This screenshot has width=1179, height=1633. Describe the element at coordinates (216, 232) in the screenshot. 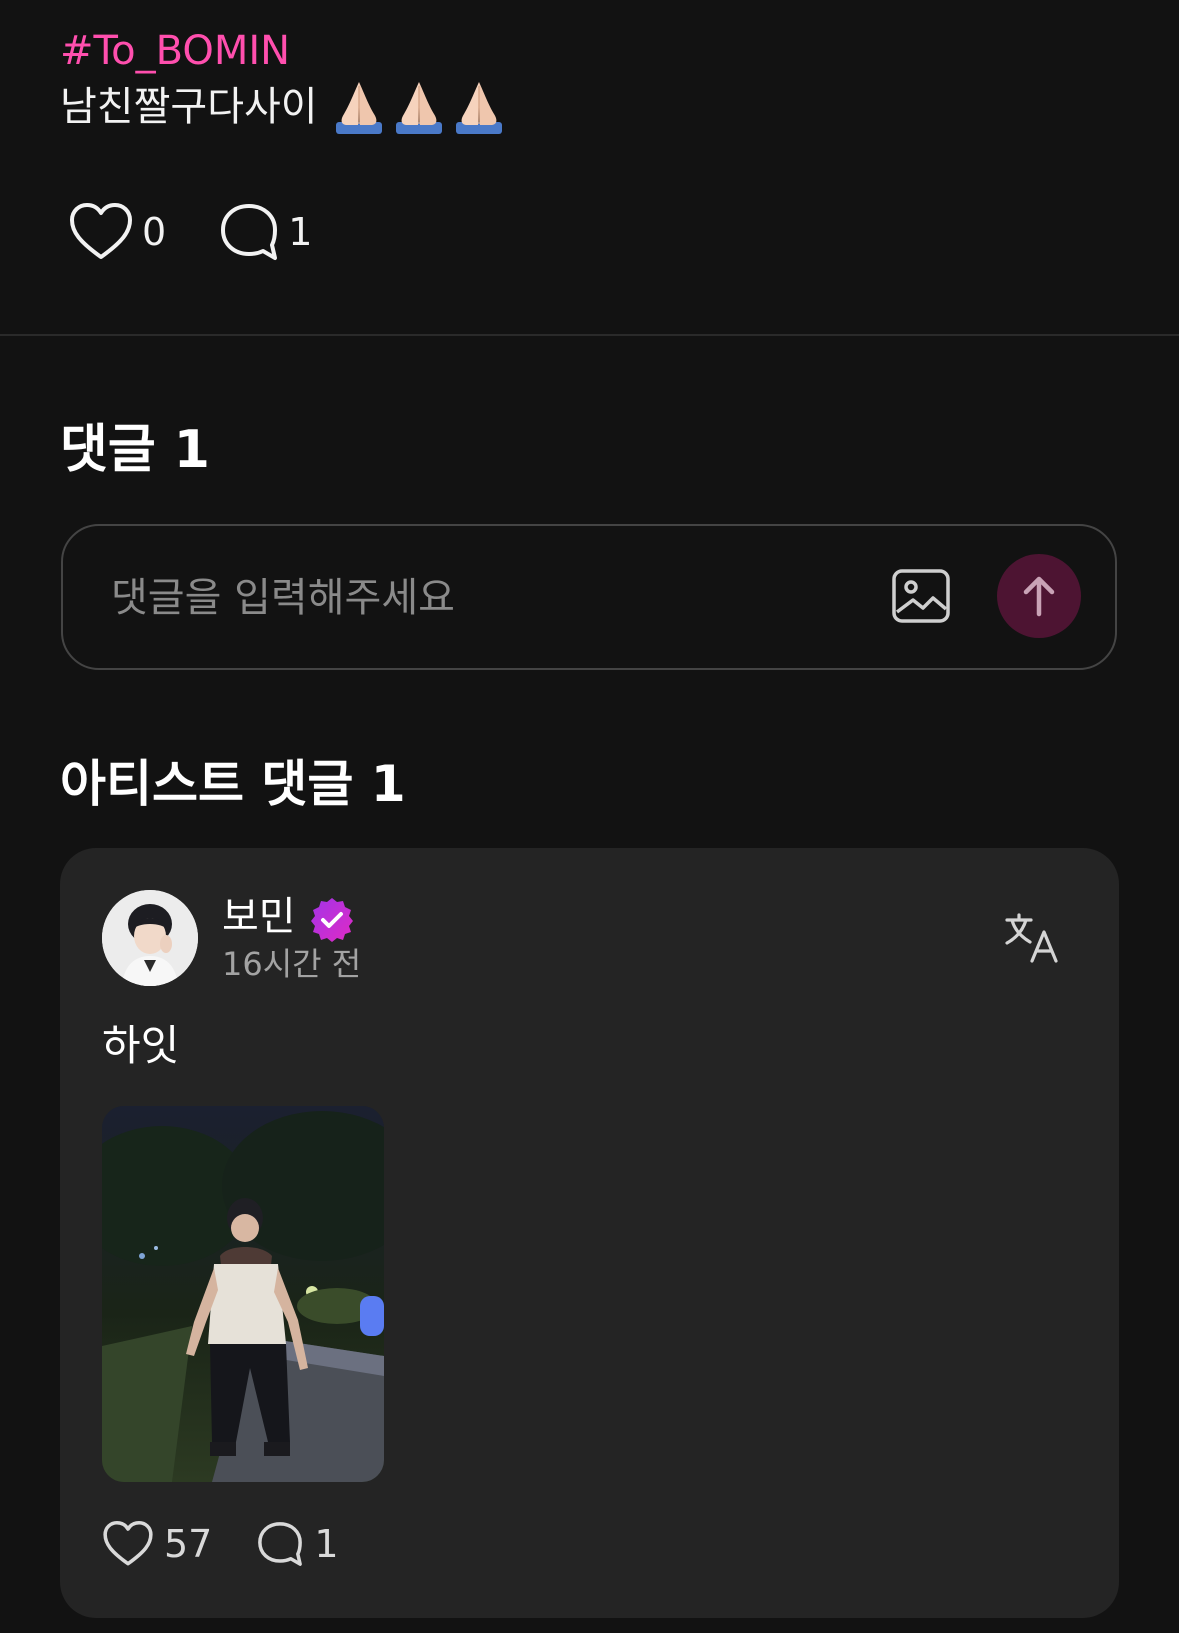

I see `post-actions: 0 1` at that location.